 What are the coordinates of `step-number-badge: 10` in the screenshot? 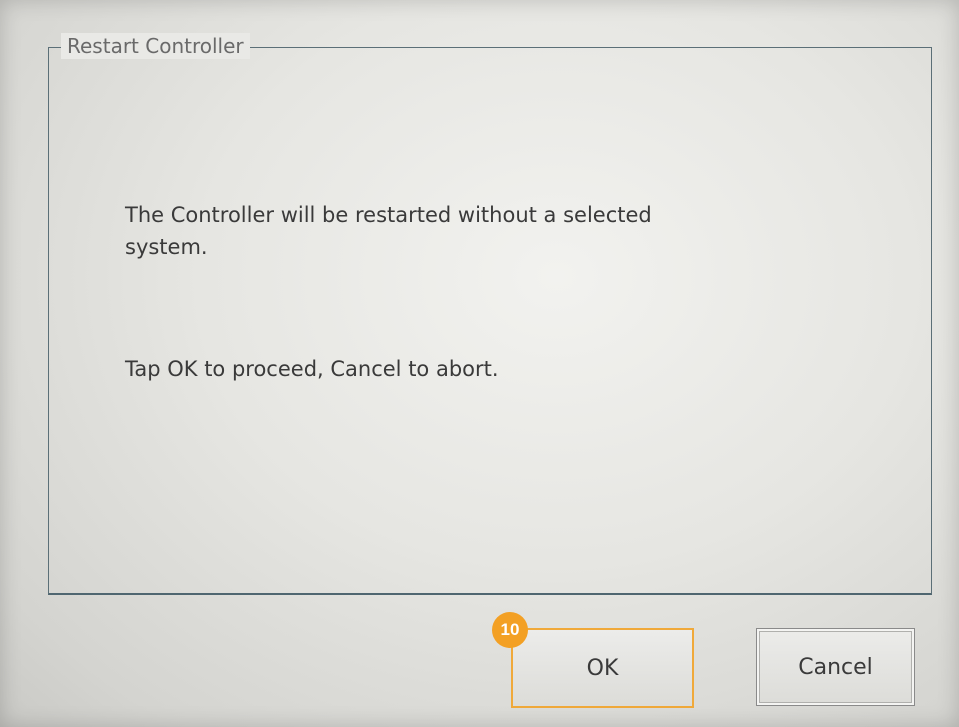 It's located at (510, 630).